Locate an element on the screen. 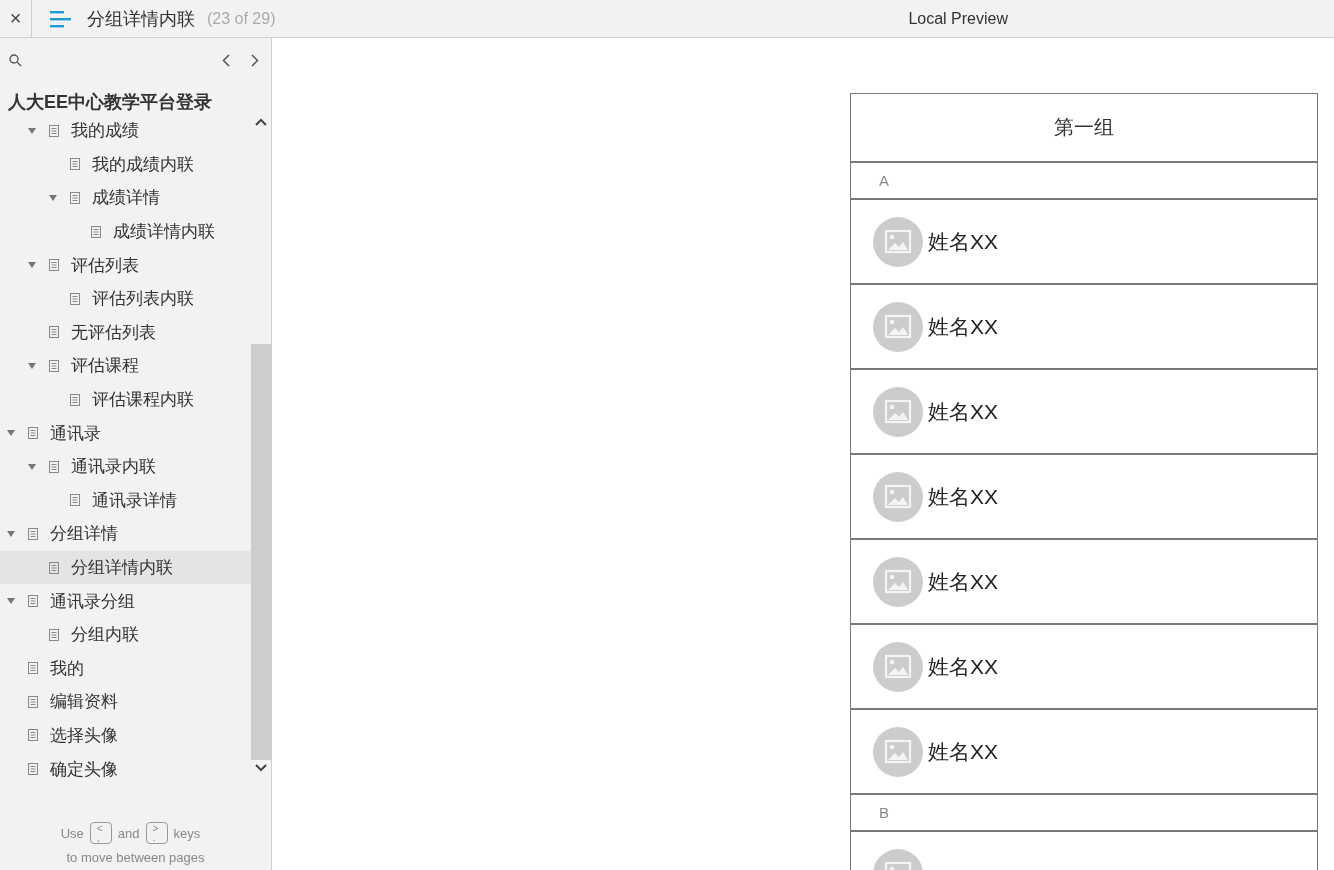 The height and width of the screenshot is (870, 1334). next-page-icon is located at coordinates (255, 60).